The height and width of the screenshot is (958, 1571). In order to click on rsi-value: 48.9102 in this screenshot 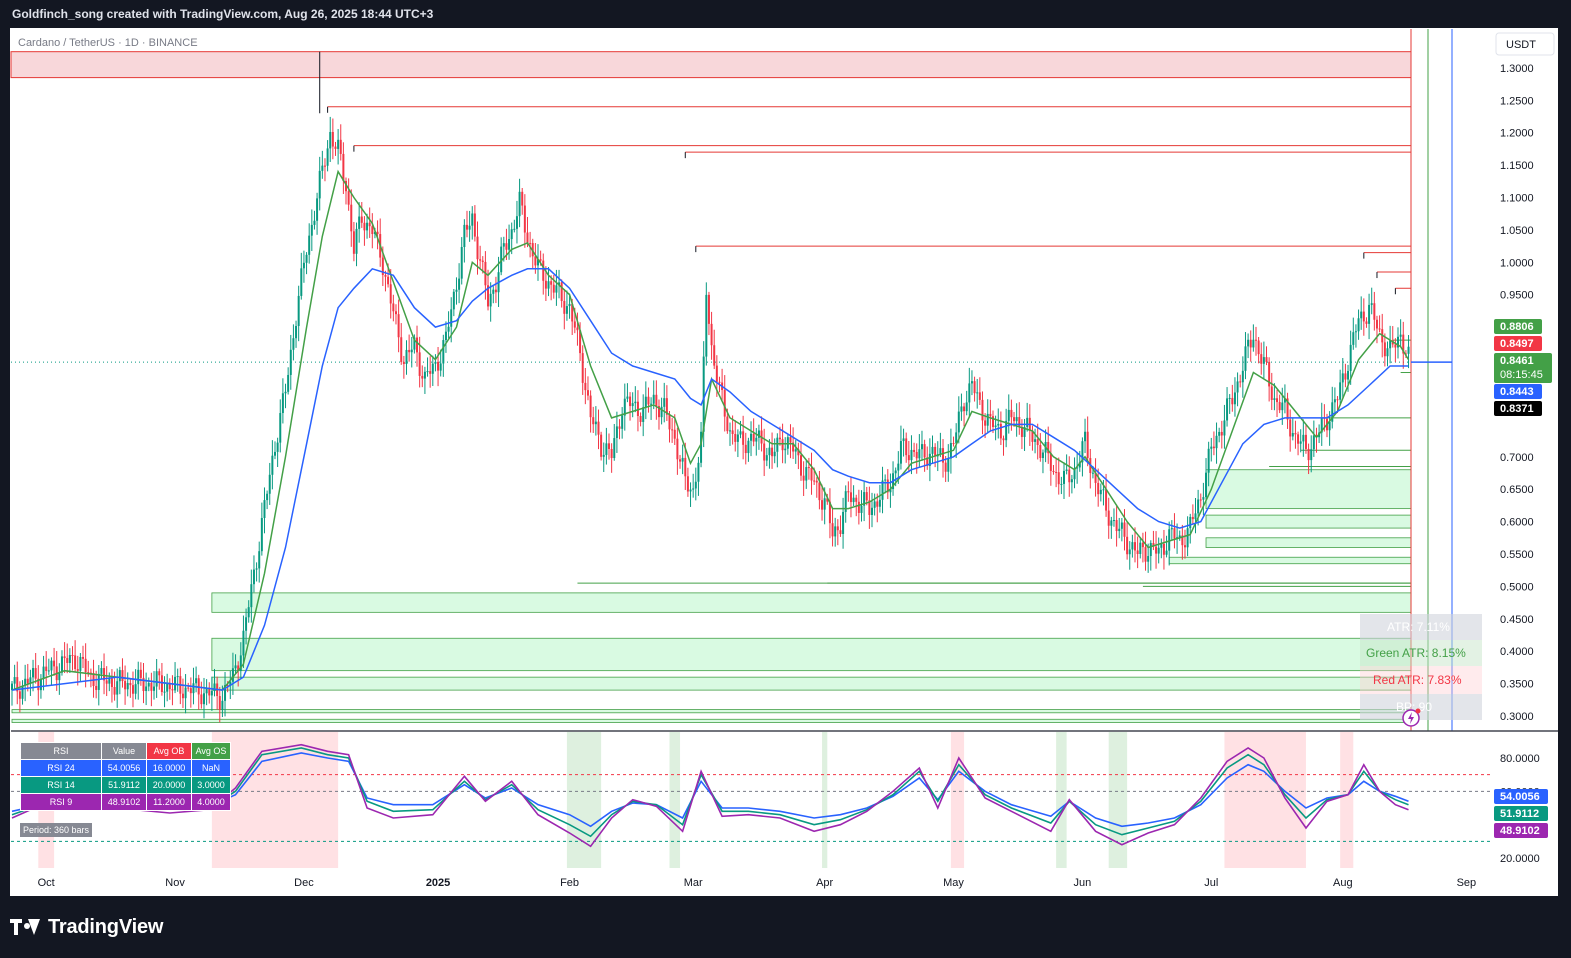, I will do `click(124, 802)`.